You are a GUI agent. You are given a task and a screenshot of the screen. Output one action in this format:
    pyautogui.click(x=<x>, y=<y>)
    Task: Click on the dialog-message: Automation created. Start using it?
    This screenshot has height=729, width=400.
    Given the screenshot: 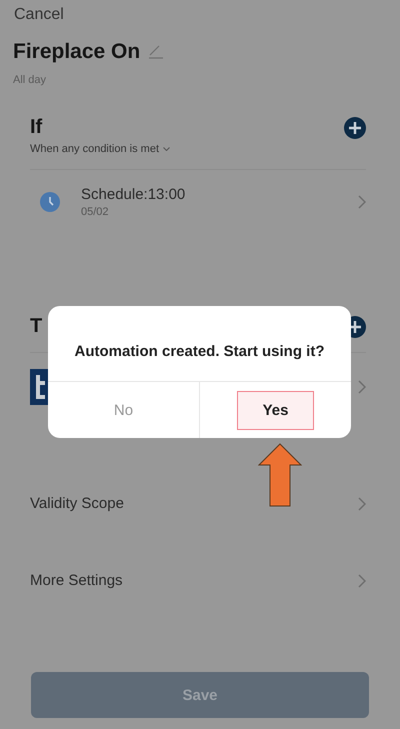 What is the action you would take?
    pyautogui.click(x=199, y=351)
    